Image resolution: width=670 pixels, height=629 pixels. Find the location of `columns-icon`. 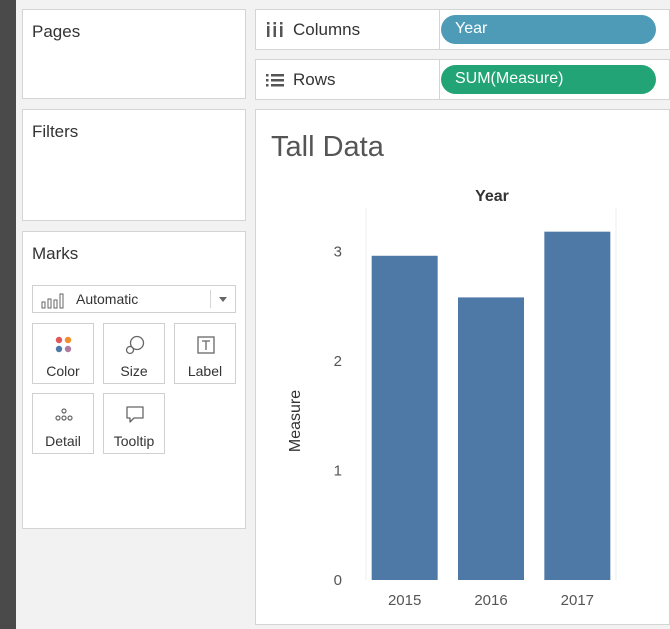

columns-icon is located at coordinates (275, 29).